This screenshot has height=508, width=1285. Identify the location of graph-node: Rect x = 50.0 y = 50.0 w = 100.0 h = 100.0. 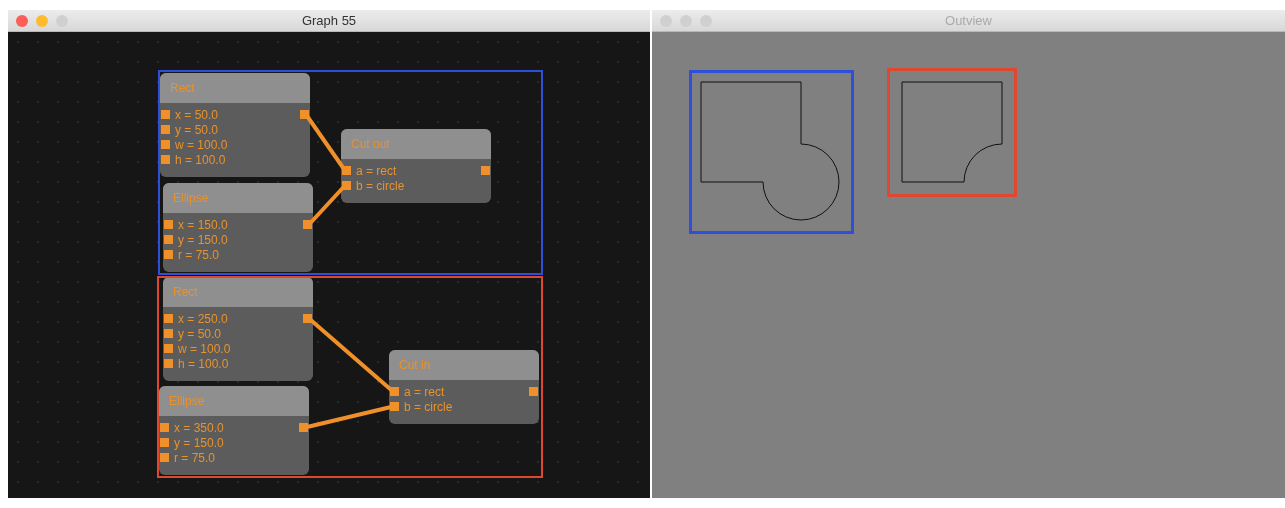
(235, 125).